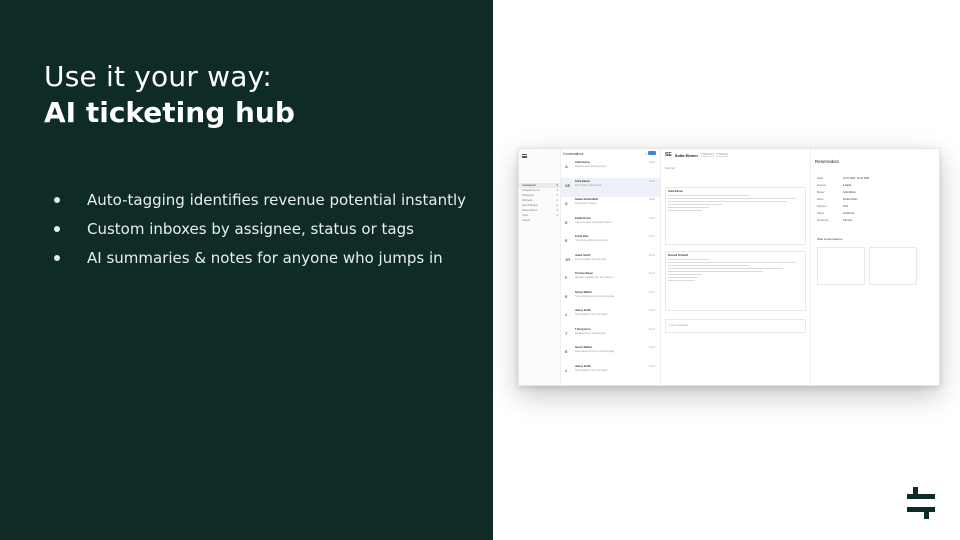  Describe the element at coordinates (850, 192) in the screenshot. I see `field-value: Sofia Ebmer` at that location.